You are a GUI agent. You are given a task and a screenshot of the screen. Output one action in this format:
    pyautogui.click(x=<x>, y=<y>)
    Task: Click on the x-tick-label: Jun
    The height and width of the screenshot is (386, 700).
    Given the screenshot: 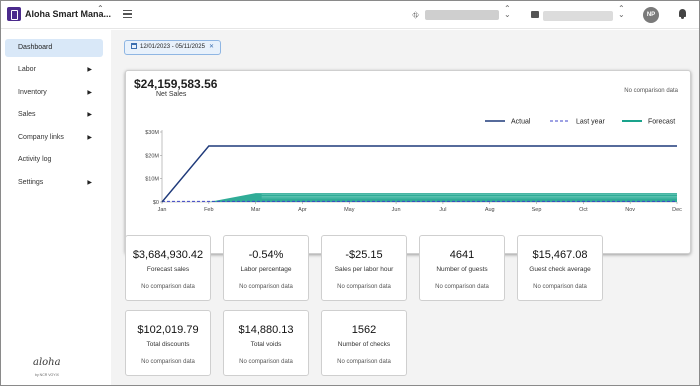 What is the action you would take?
    pyautogui.click(x=396, y=210)
    